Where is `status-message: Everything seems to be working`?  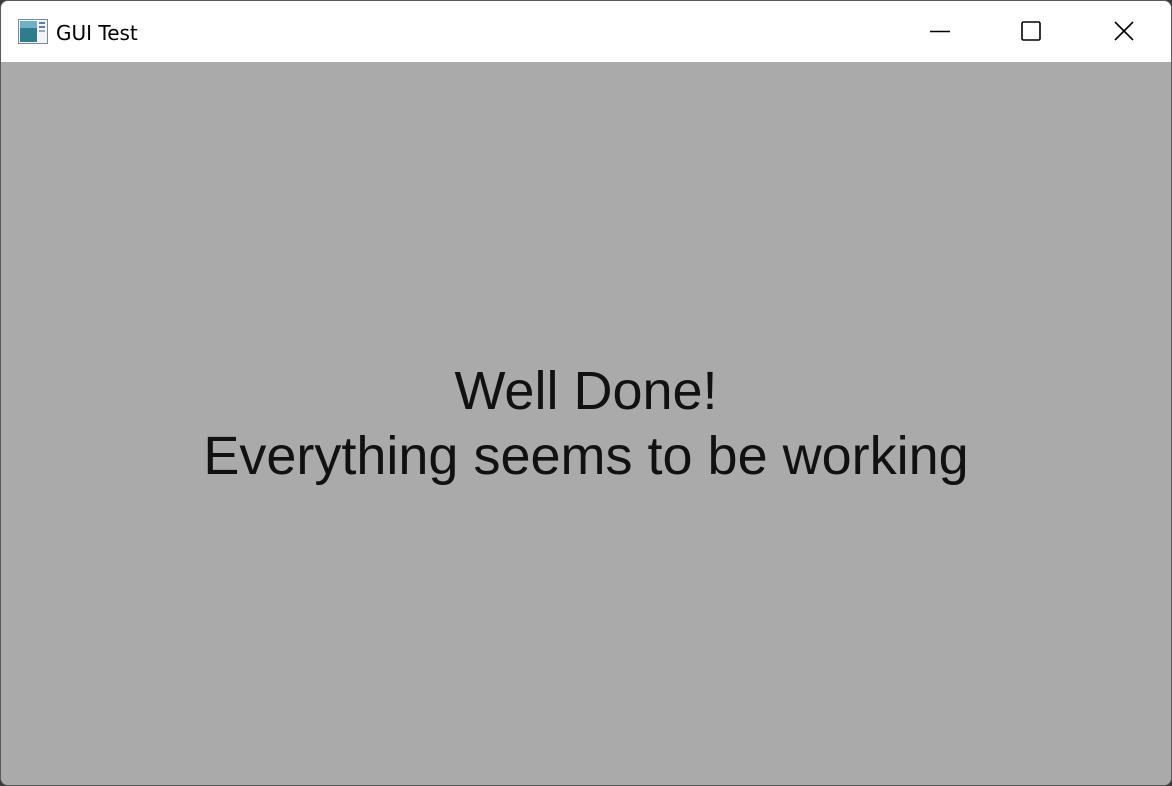
status-message: Everything seems to be working is located at coordinates (586, 456).